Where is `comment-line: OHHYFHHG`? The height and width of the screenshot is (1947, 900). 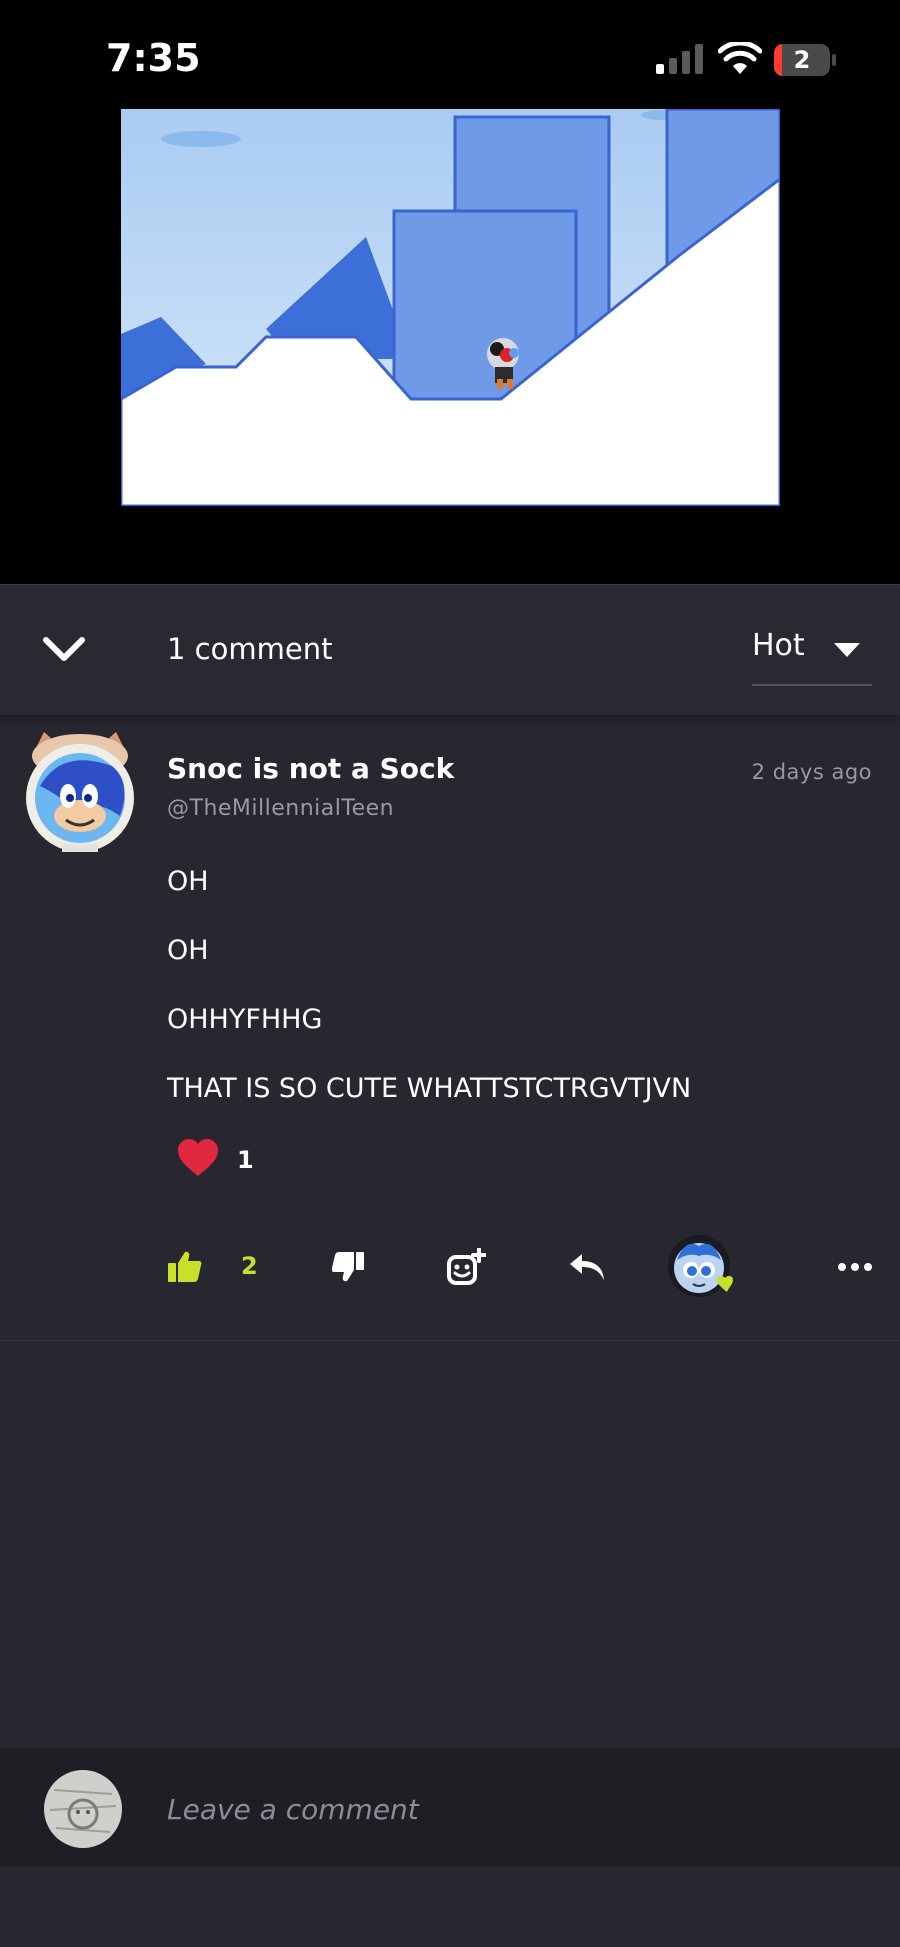
comment-line: OHHYFHHG is located at coordinates (245, 1019).